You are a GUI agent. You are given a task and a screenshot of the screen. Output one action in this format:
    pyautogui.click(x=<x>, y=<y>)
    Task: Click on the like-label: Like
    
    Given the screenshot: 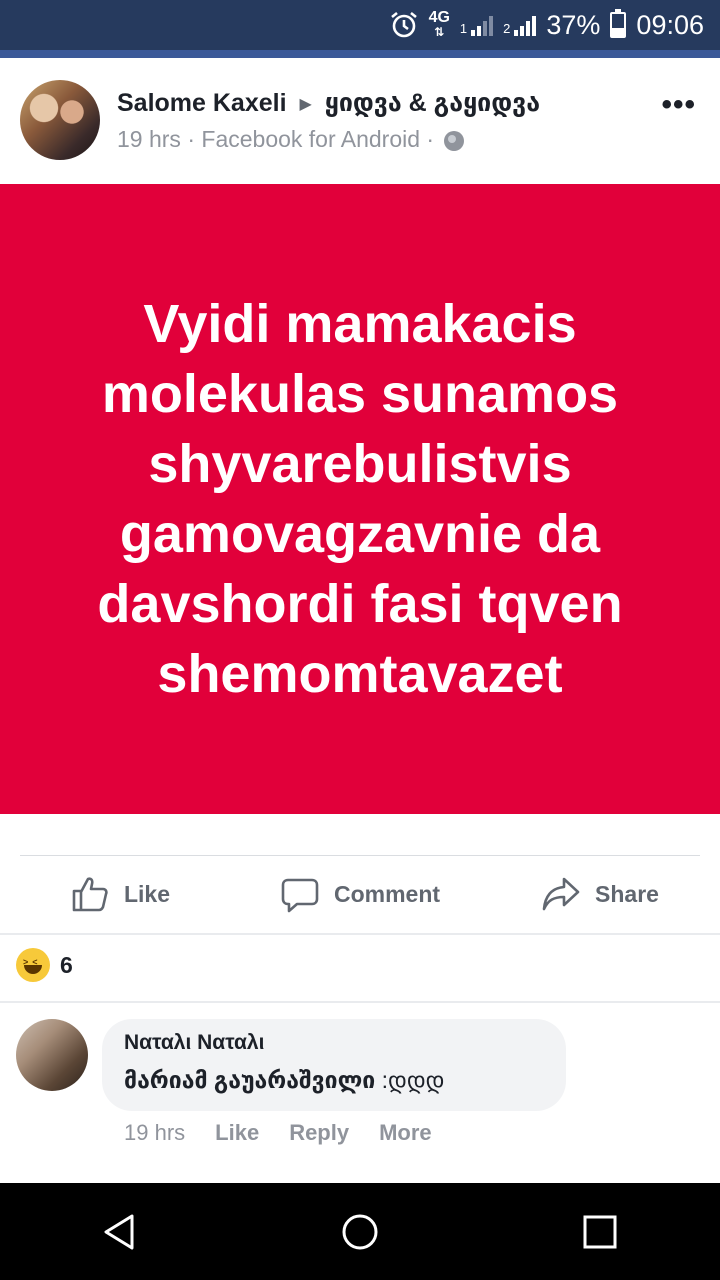 What is the action you would take?
    pyautogui.click(x=147, y=893)
    